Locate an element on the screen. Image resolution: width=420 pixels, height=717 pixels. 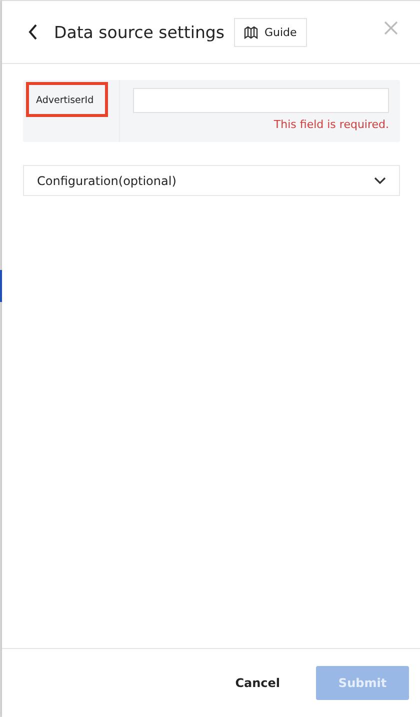
close-icon is located at coordinates (391, 28).